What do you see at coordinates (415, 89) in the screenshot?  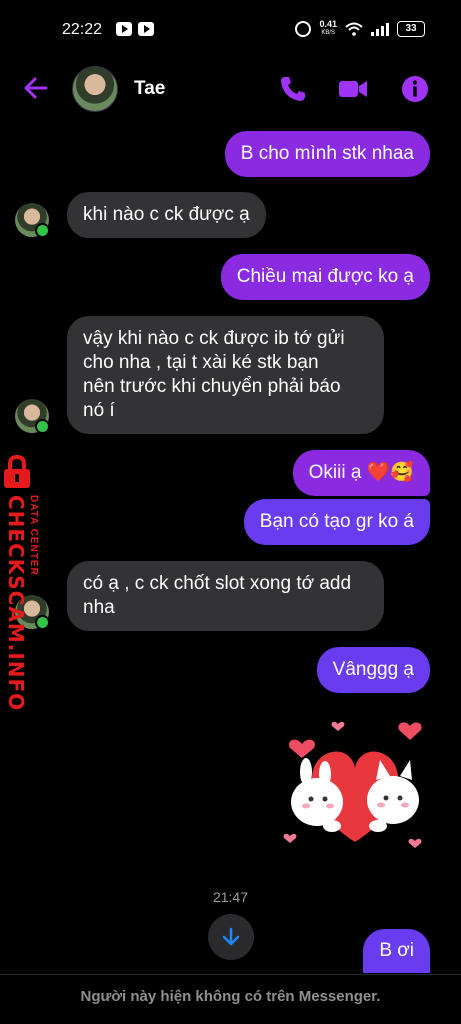 I see `info-icon` at bounding box center [415, 89].